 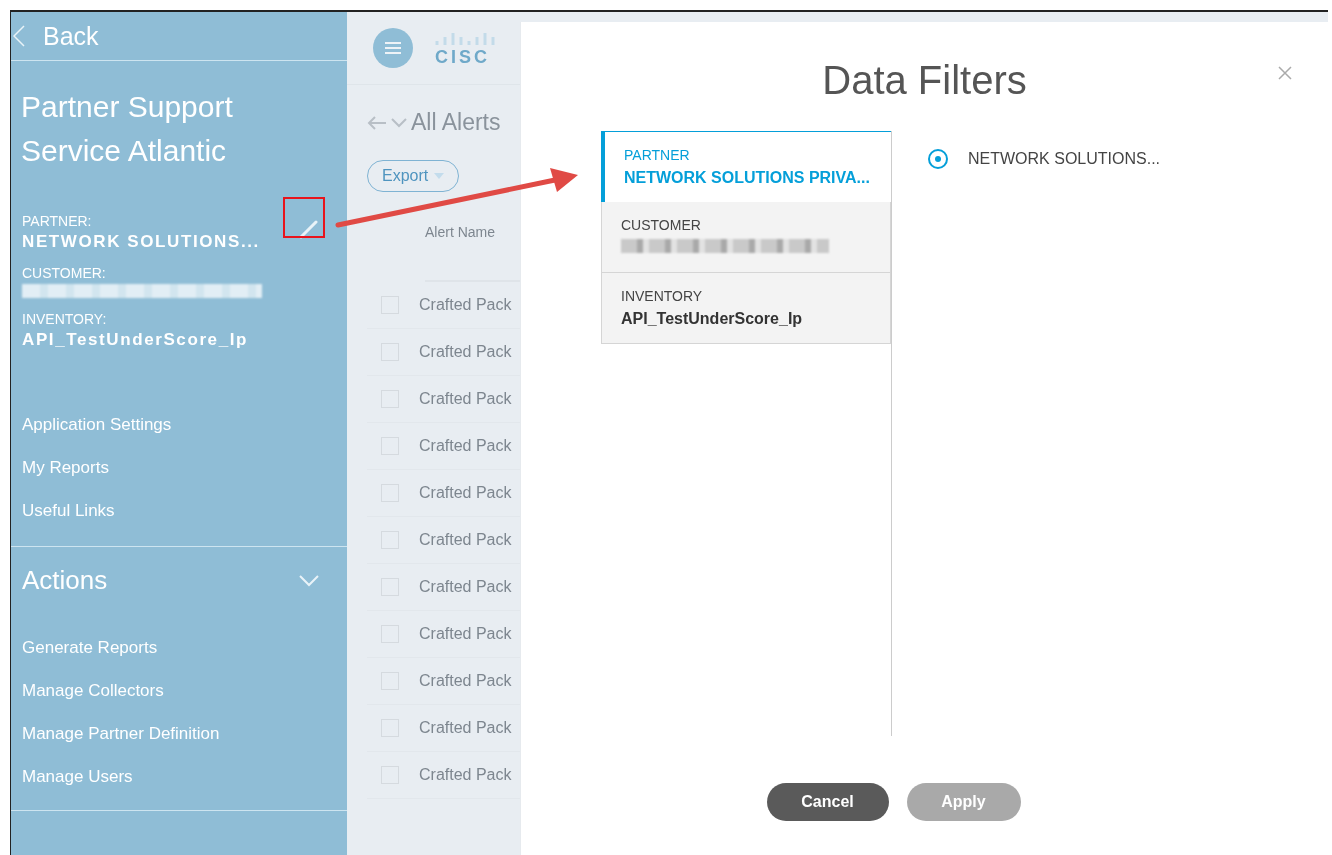 I want to click on filter-tab: INVENTORY API_TestUnderScore_Ip, so click(x=746, y=308).